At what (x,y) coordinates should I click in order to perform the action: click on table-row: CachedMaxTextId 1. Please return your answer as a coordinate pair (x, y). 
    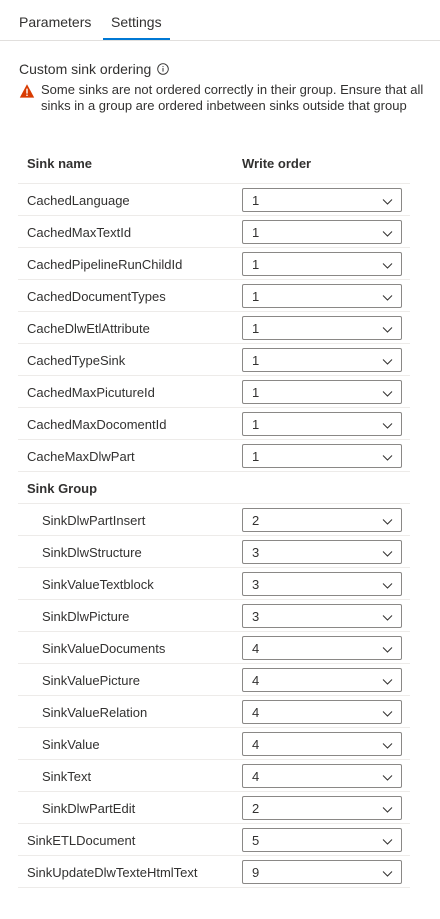
    Looking at the image, I should click on (214, 232).